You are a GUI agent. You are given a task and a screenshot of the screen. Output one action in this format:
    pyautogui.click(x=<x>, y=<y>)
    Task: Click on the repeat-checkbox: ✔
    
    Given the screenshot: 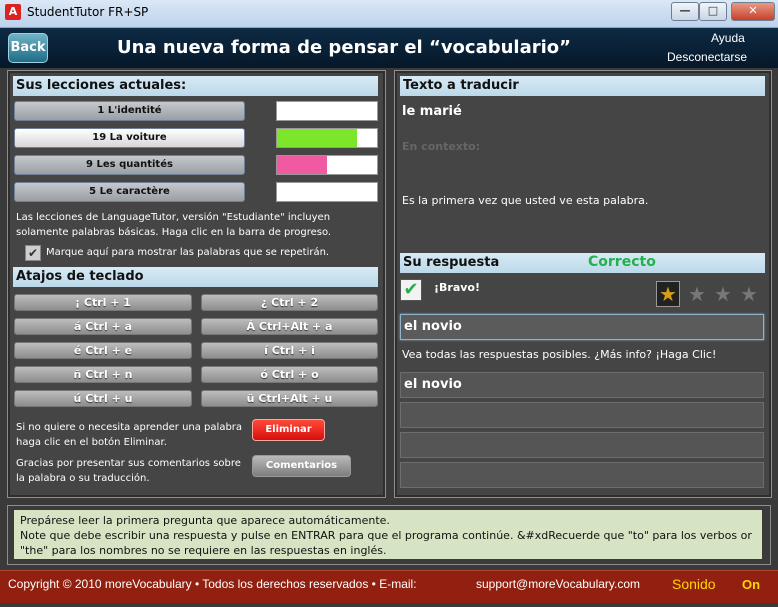 What is the action you would take?
    pyautogui.click(x=33, y=253)
    